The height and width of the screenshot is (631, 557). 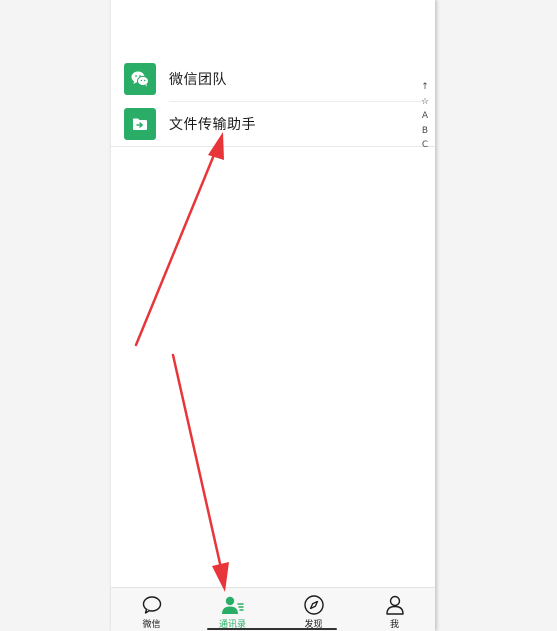 I want to click on annotation-arrow-to-file-transfer, so click(x=179, y=239).